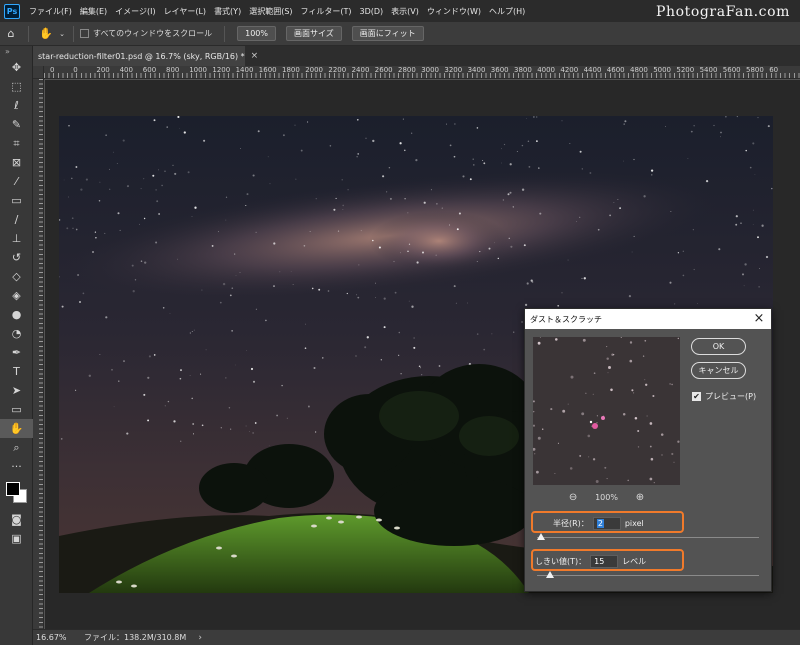  What do you see at coordinates (16, 219) in the screenshot?
I see `brush-icon: ∕` at bounding box center [16, 219].